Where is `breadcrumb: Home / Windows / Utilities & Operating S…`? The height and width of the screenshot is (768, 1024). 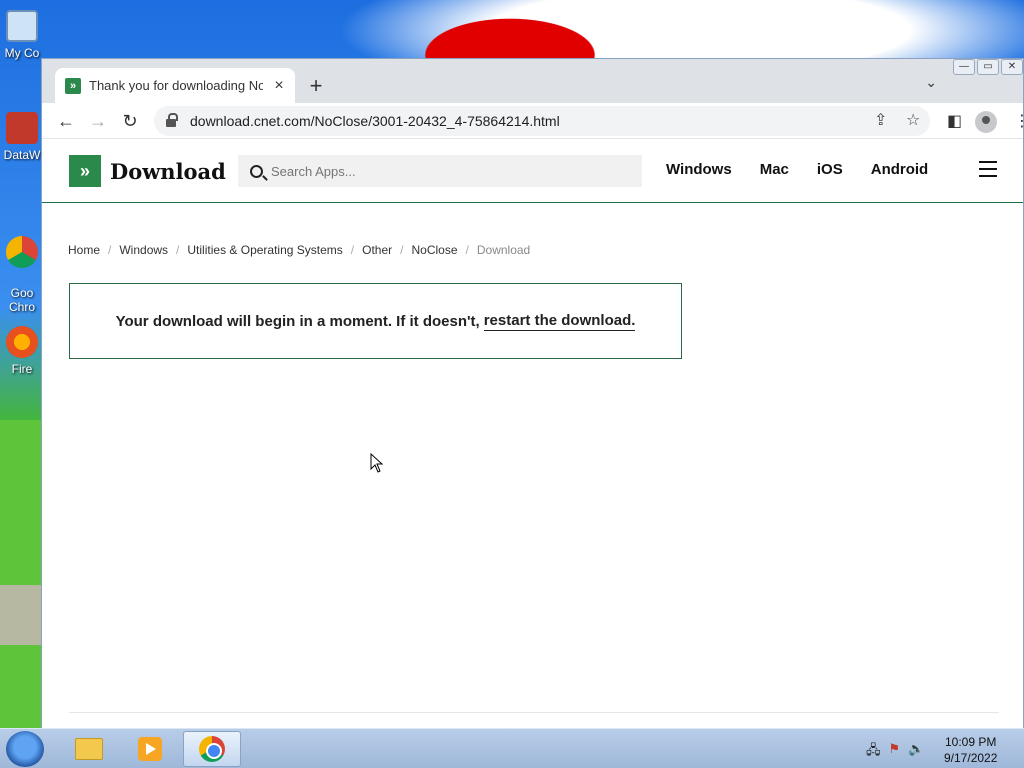
breadcrumb: Home / Windows / Utilities & Operating S… is located at coordinates (299, 250).